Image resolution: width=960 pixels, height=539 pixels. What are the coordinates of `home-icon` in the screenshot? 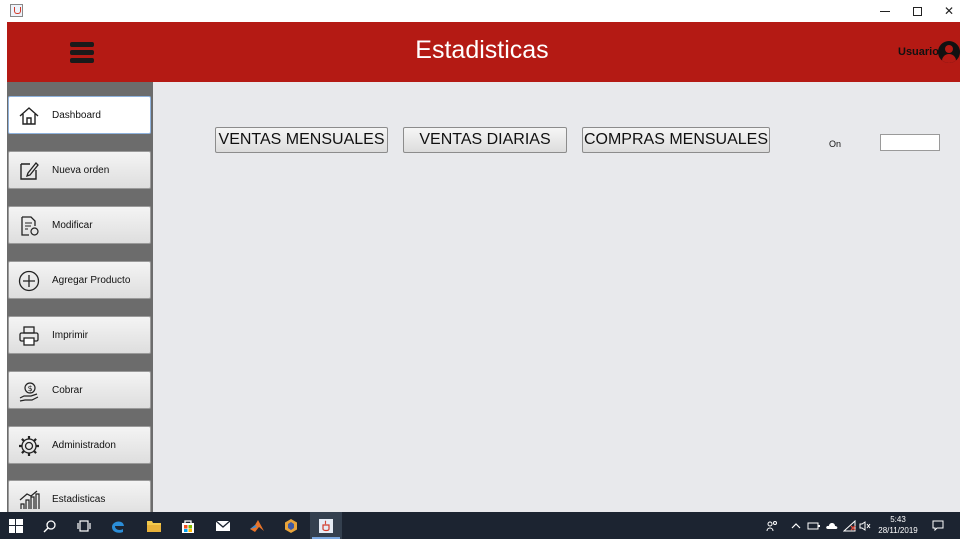 It's located at (29, 116).